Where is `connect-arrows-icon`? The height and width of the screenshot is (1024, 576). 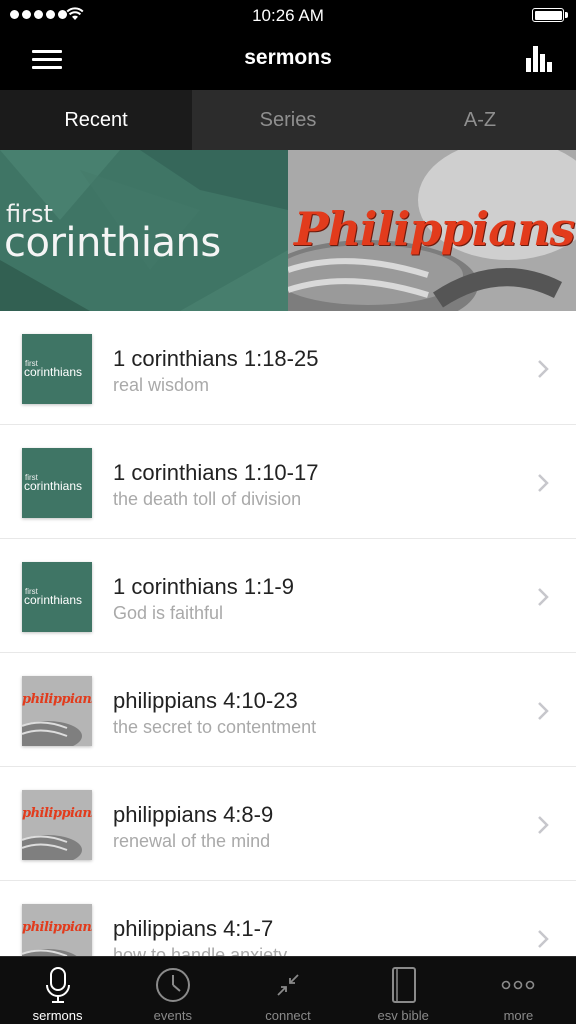 connect-arrows-icon is located at coordinates (288, 985).